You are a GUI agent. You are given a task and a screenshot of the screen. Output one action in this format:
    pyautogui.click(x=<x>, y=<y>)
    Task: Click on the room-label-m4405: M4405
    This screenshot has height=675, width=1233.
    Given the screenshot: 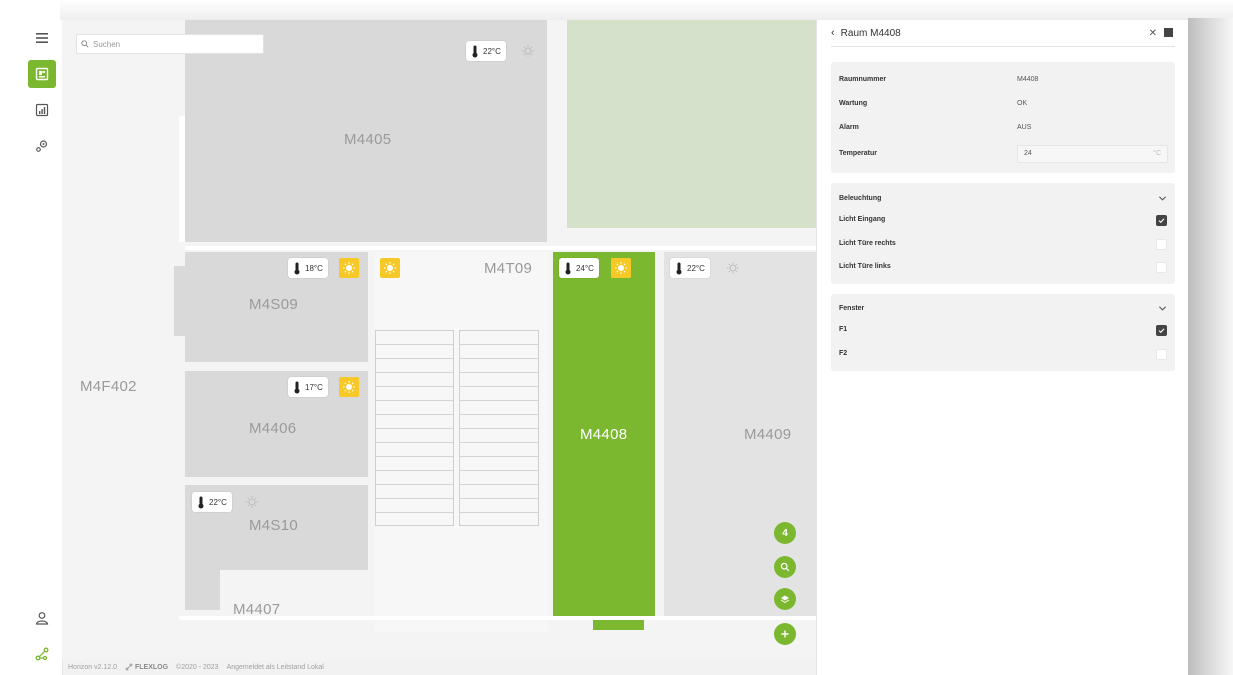 What is the action you would take?
    pyautogui.click(x=368, y=139)
    